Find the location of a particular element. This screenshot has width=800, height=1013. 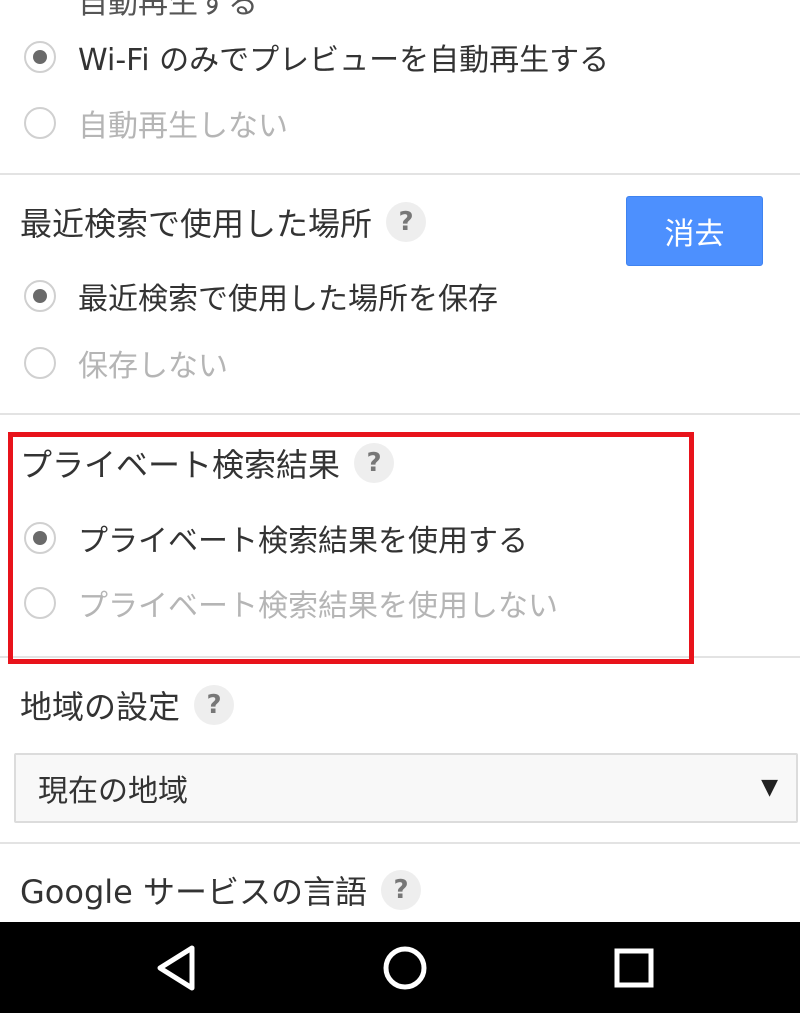

radio-autoplay-wifi: Wi-Fi のみでプレビューを自動再生する is located at coordinates (316, 57).